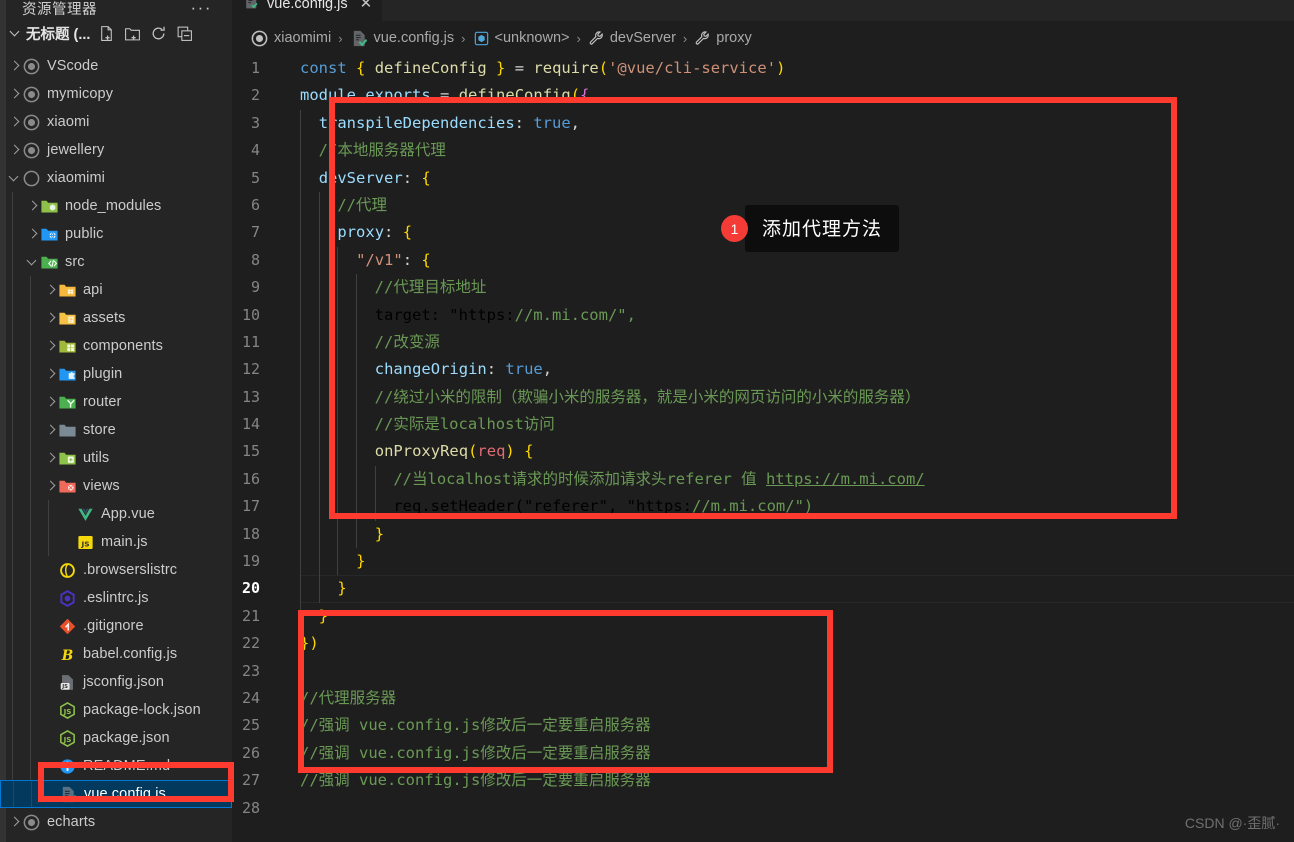 The width and height of the screenshot is (1294, 842). What do you see at coordinates (366, 5) in the screenshot?
I see `close-icon: ✕` at bounding box center [366, 5].